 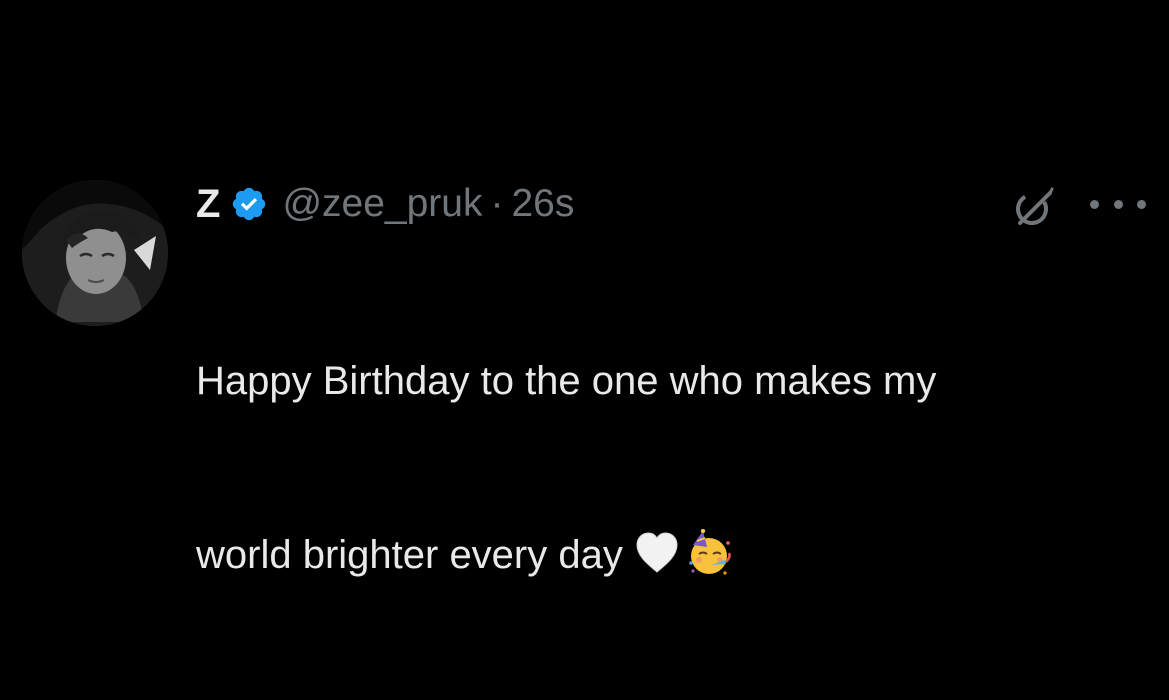 What do you see at coordinates (709, 553) in the screenshot?
I see `partying-face-emoji-icon` at bounding box center [709, 553].